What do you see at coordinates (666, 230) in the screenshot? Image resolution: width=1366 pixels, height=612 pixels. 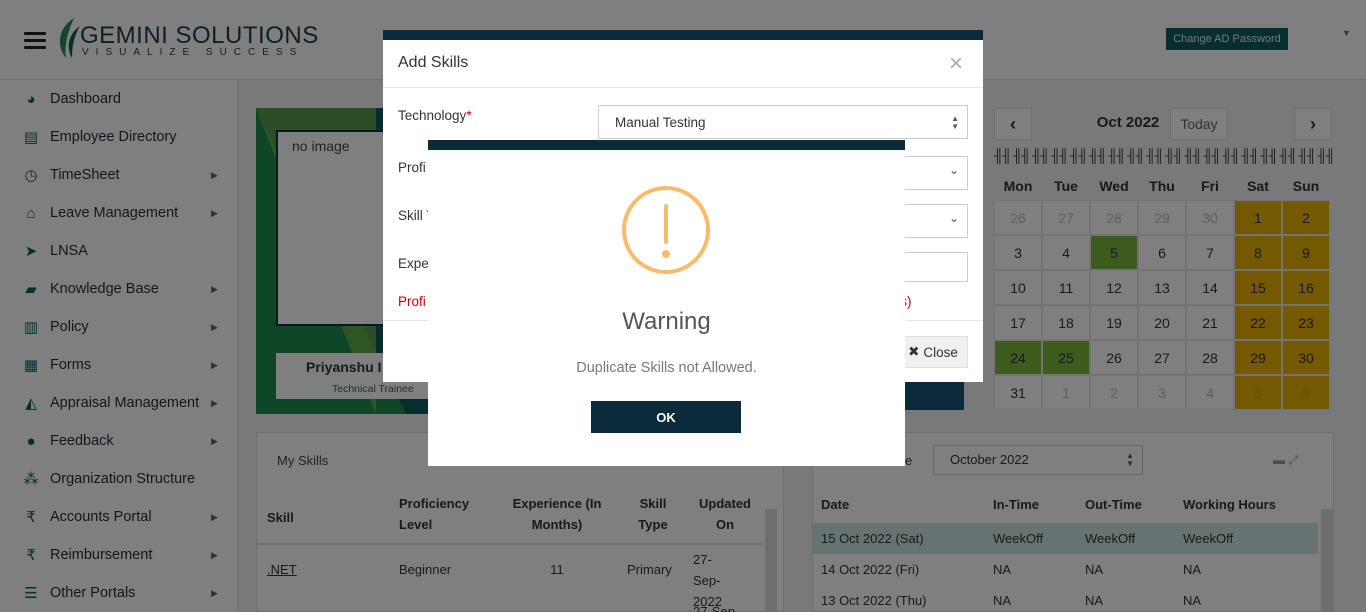 I see `warning-icon` at bounding box center [666, 230].